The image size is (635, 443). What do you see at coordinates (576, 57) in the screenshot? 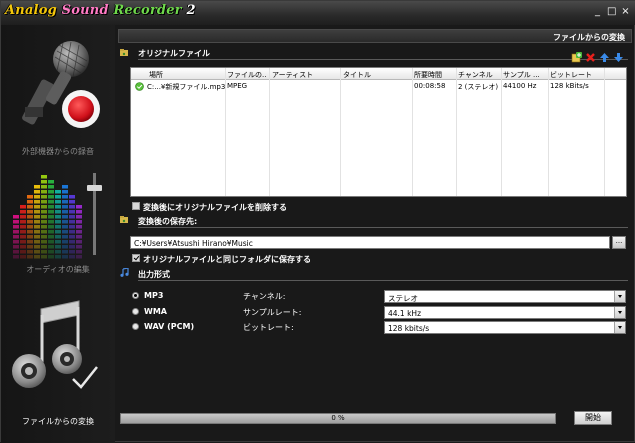
I see `add-file-icon` at bounding box center [576, 57].